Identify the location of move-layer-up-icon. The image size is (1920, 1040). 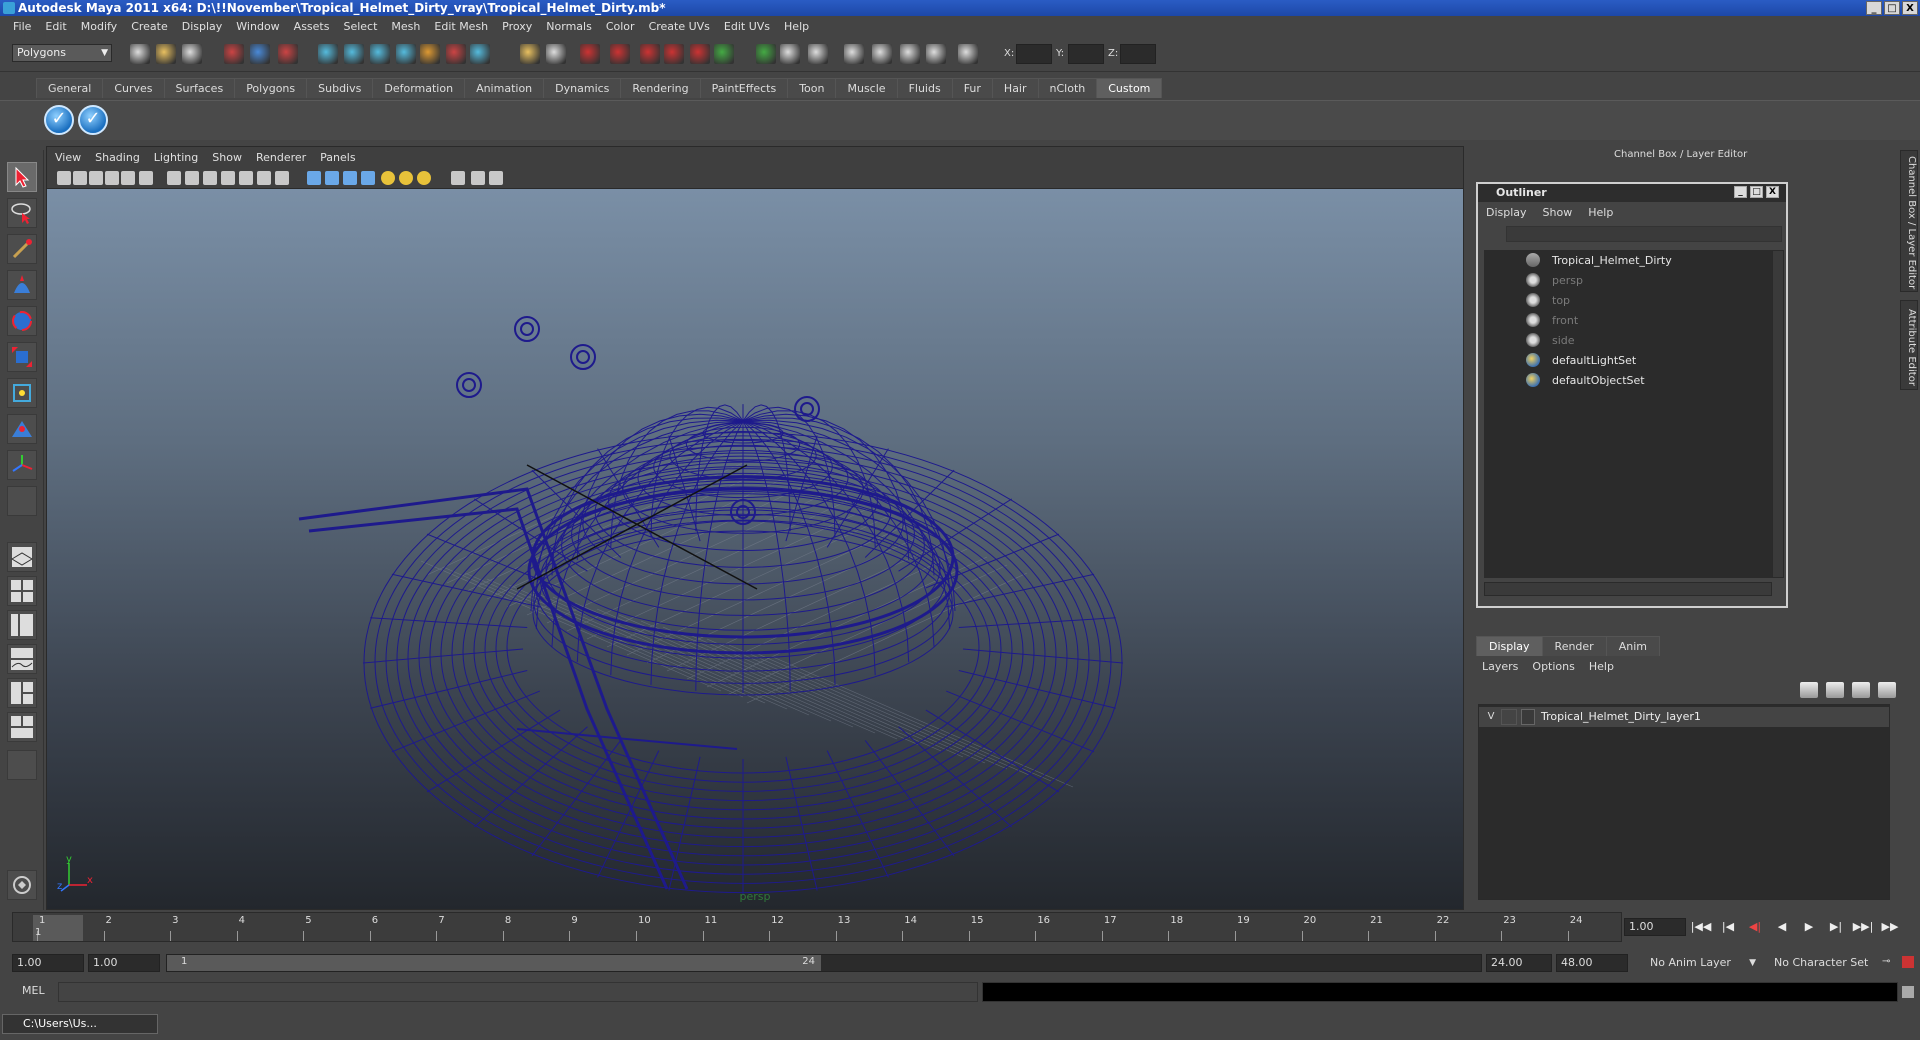
(1809, 690).